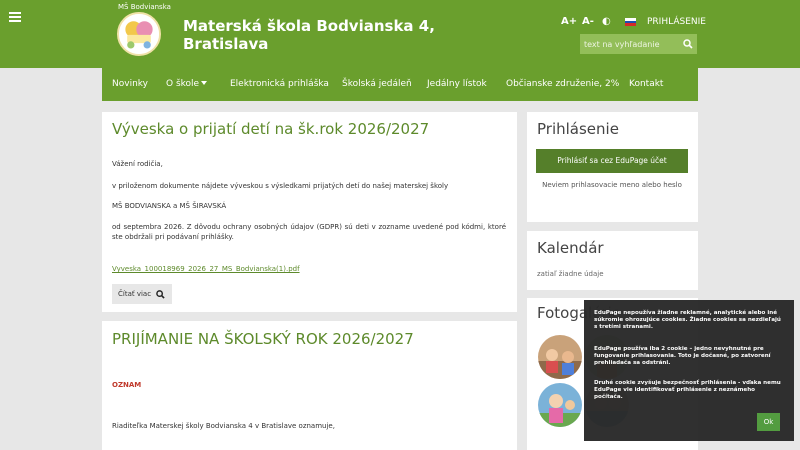 This screenshot has height=450, width=800. I want to click on slovak-flag-icon, so click(630, 22).